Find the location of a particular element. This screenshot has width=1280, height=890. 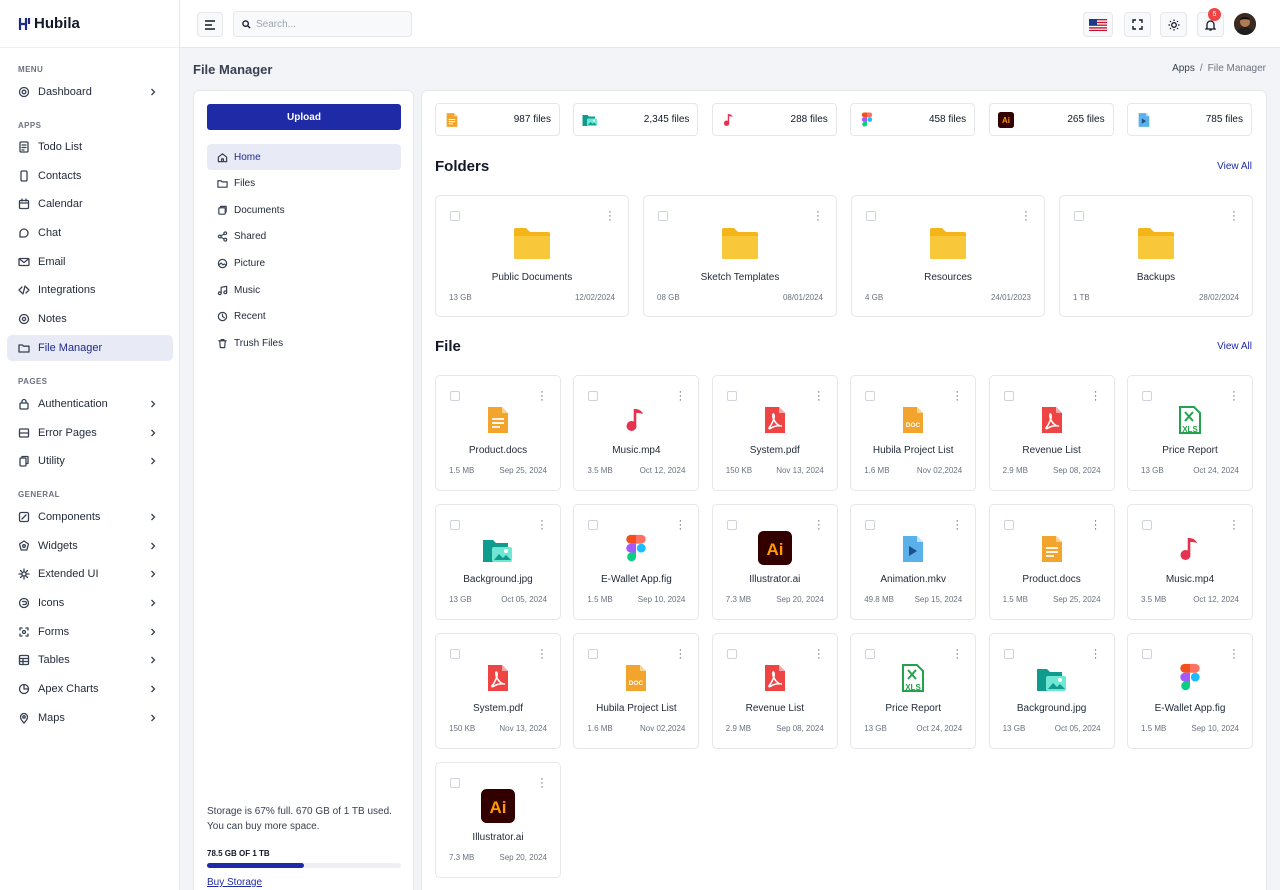

sidebar-item-apex-charts: Apex Charts is located at coordinates (90, 689).